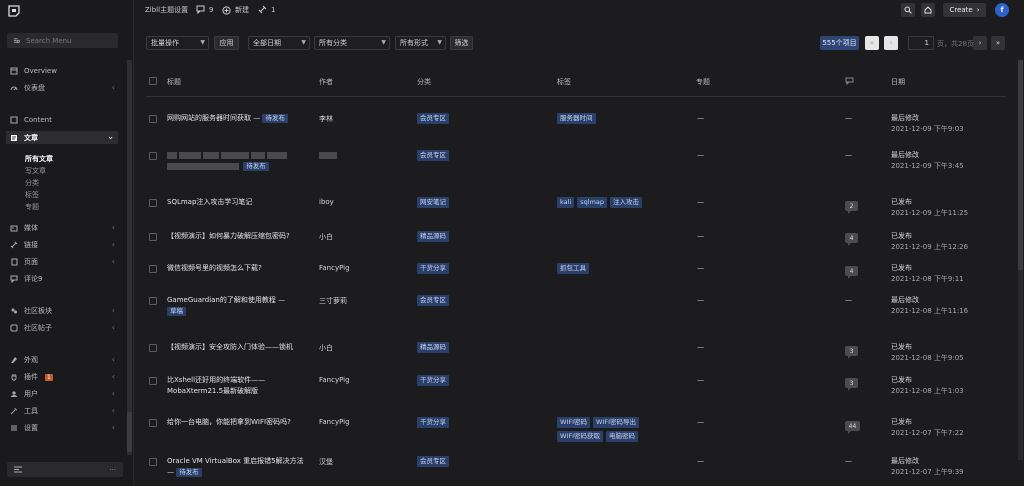 The height and width of the screenshot is (486, 1024). Describe the element at coordinates (266, 9) in the screenshot. I see `plugin-link: 1` at that location.